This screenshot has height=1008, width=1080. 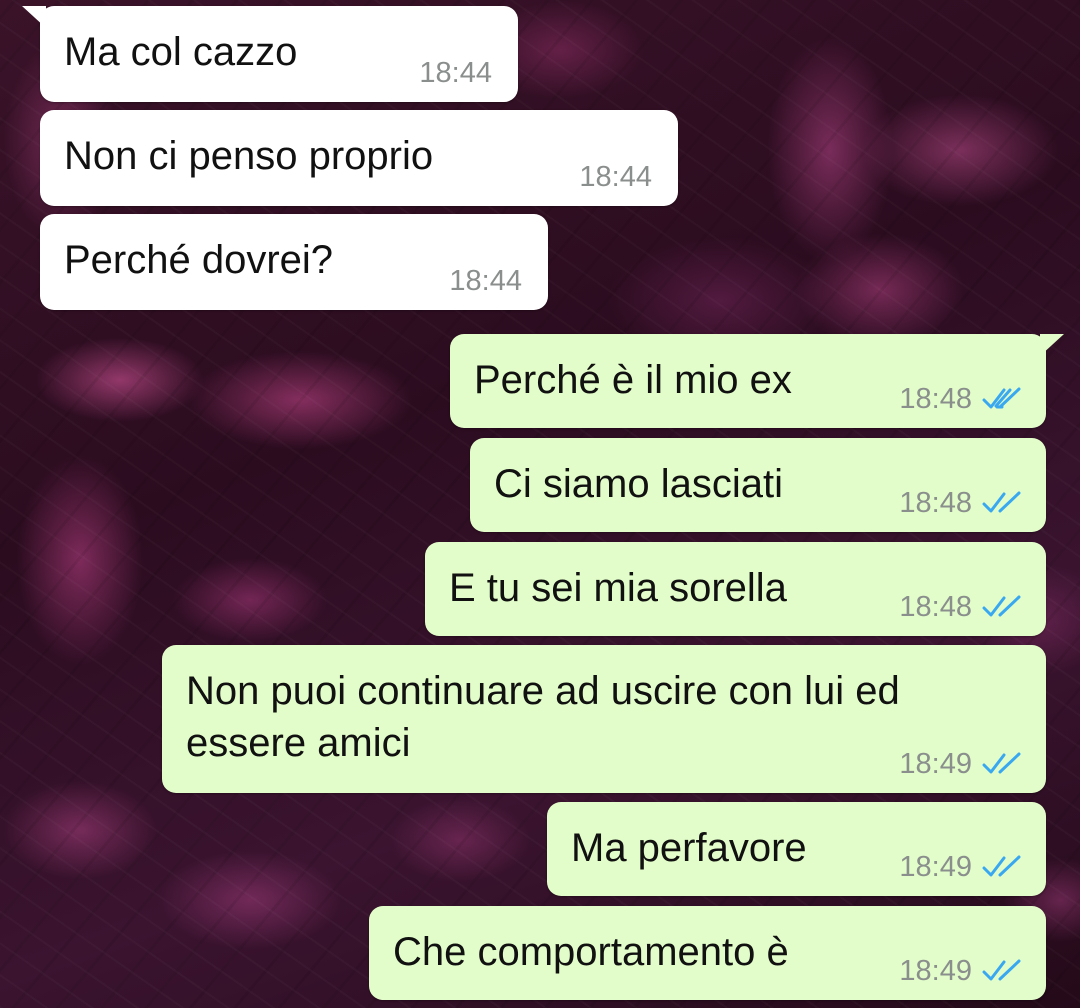 I want to click on message-text: Ma perfavore, so click(x=689, y=848).